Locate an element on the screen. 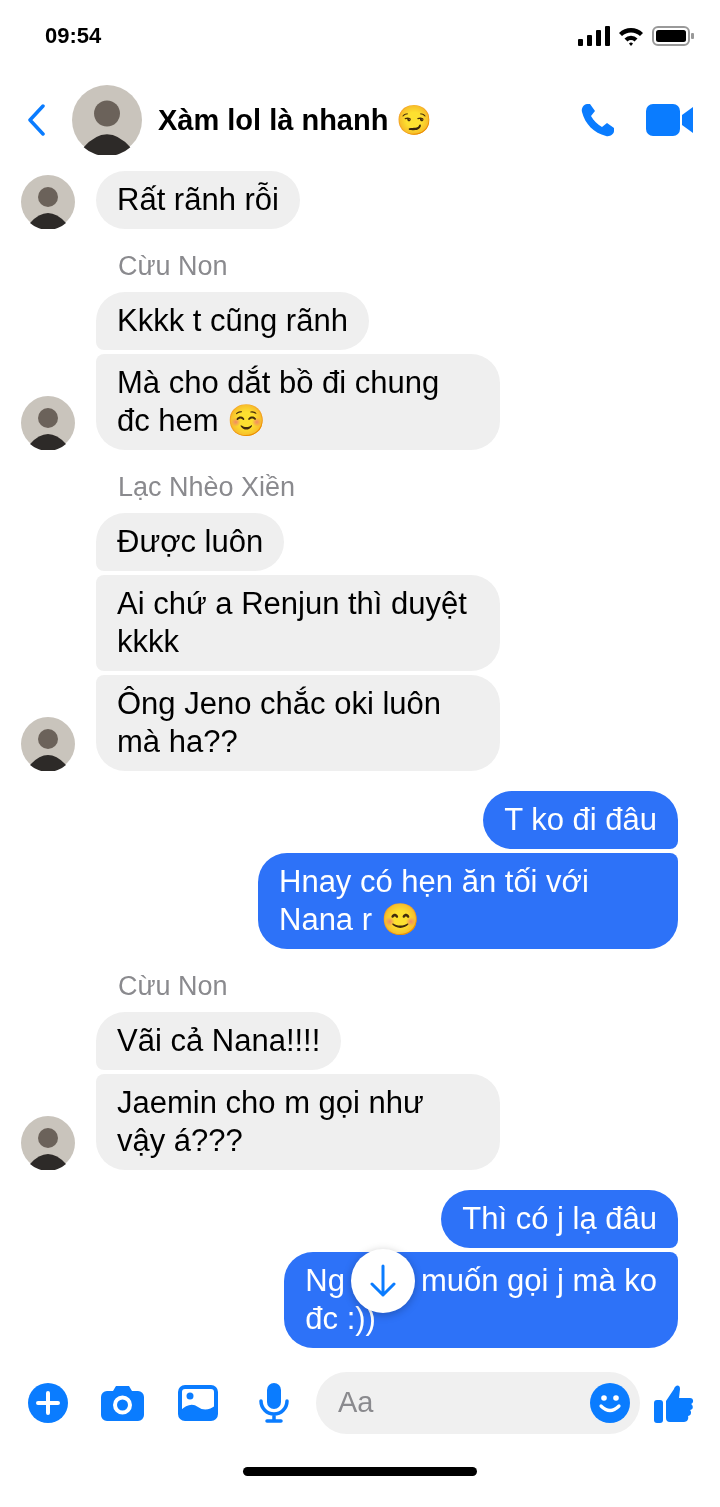  message-text: Ng is located at coordinates (325, 1281).